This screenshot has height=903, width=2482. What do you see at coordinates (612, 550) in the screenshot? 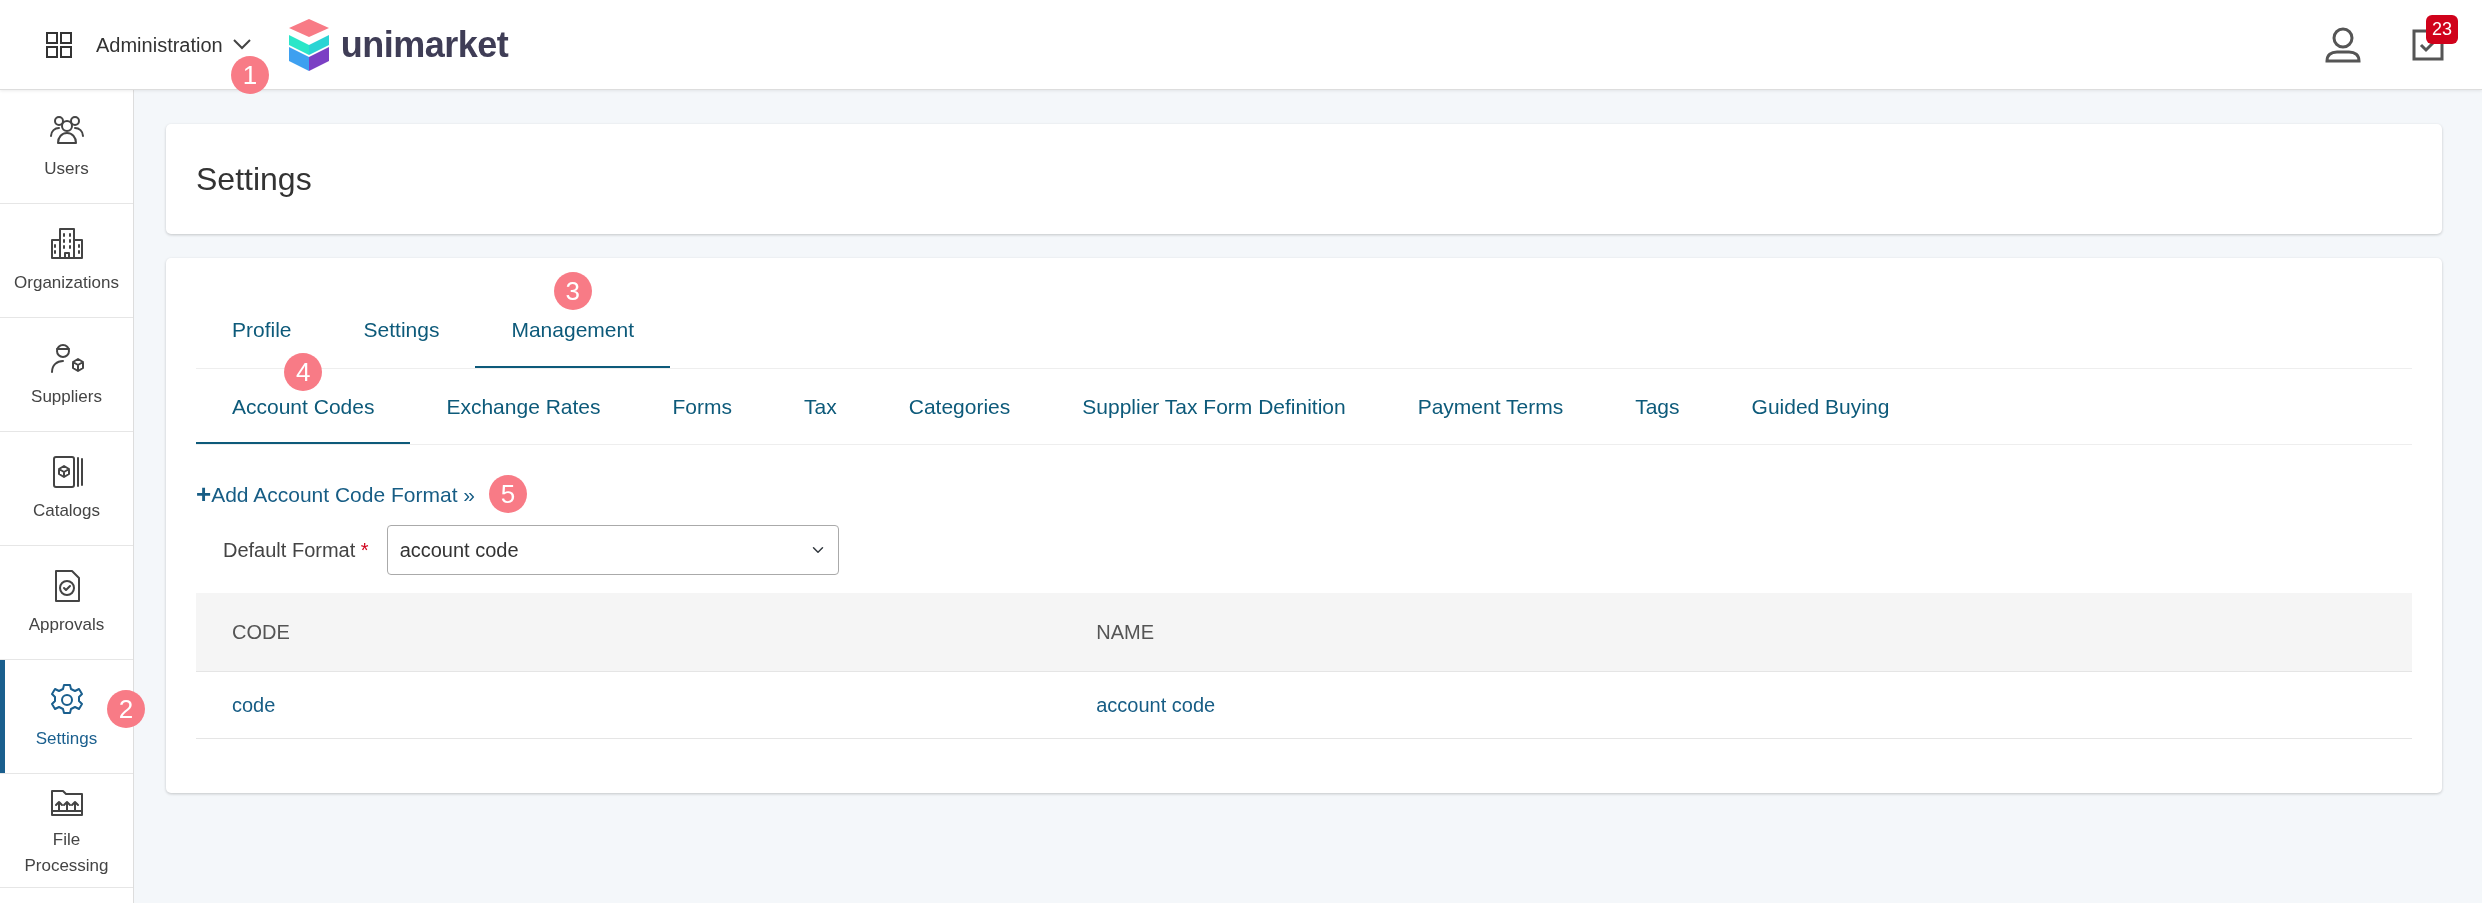
I see `default-format-dropdown: account code` at bounding box center [612, 550].